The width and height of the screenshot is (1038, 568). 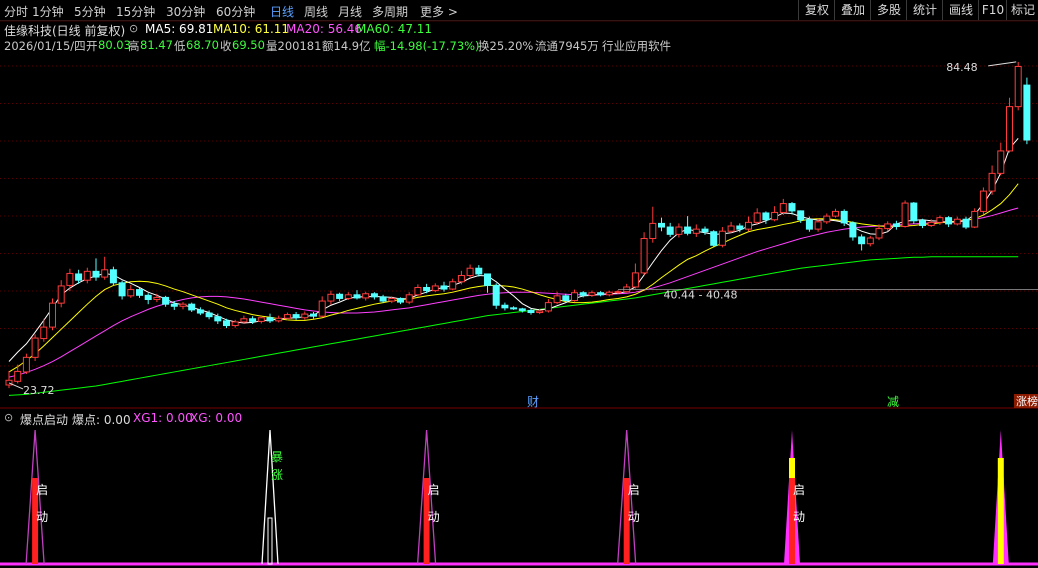 I want to click on yellow-bar, so click(x=792, y=468).